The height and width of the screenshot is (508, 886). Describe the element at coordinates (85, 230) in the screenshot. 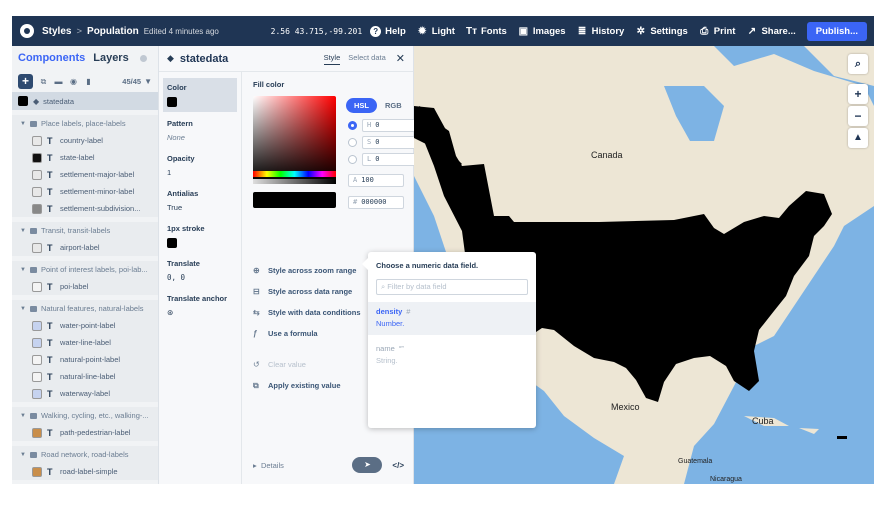

I see `layer-group-row: ▼ Transit, transit-labels` at that location.